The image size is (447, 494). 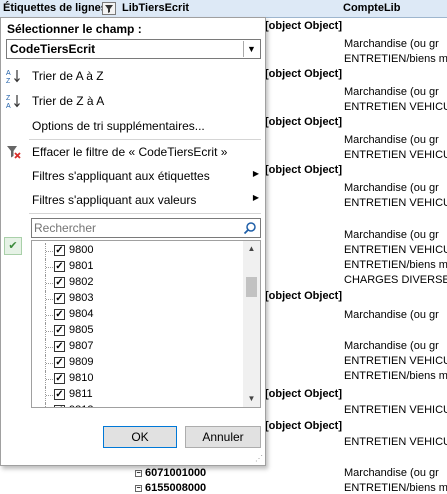 I want to click on search-box, so click(x=146, y=228).